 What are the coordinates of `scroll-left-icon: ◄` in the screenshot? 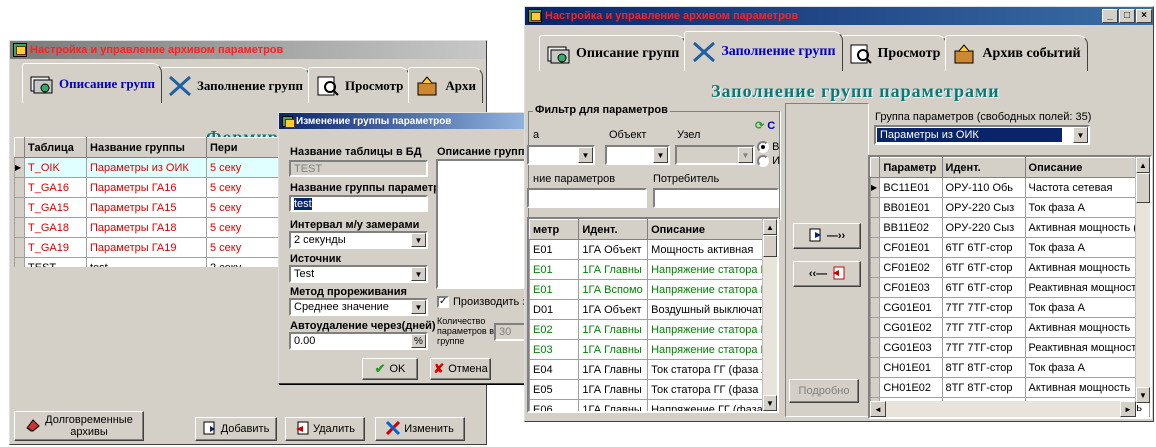 It's located at (878, 409).